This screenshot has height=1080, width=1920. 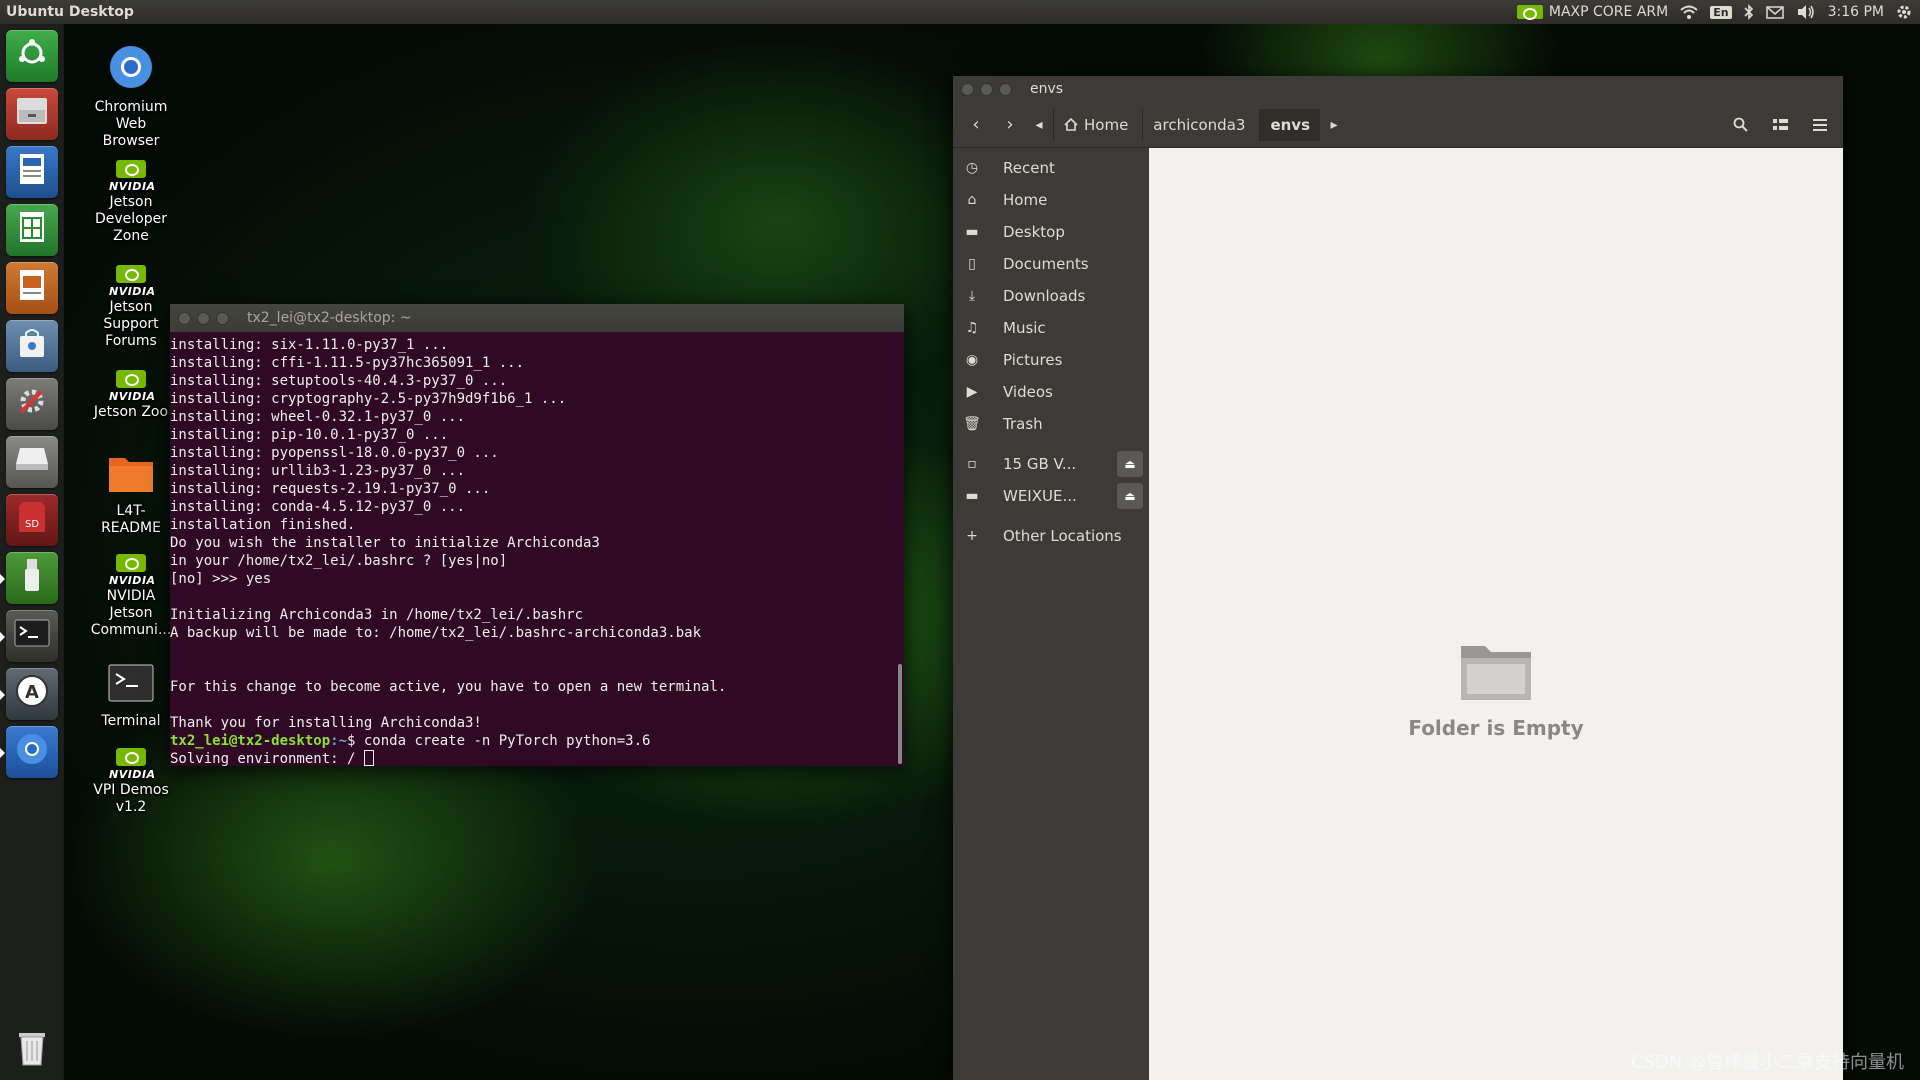 What do you see at coordinates (32, 230) in the screenshot?
I see `launcher-calc` at bounding box center [32, 230].